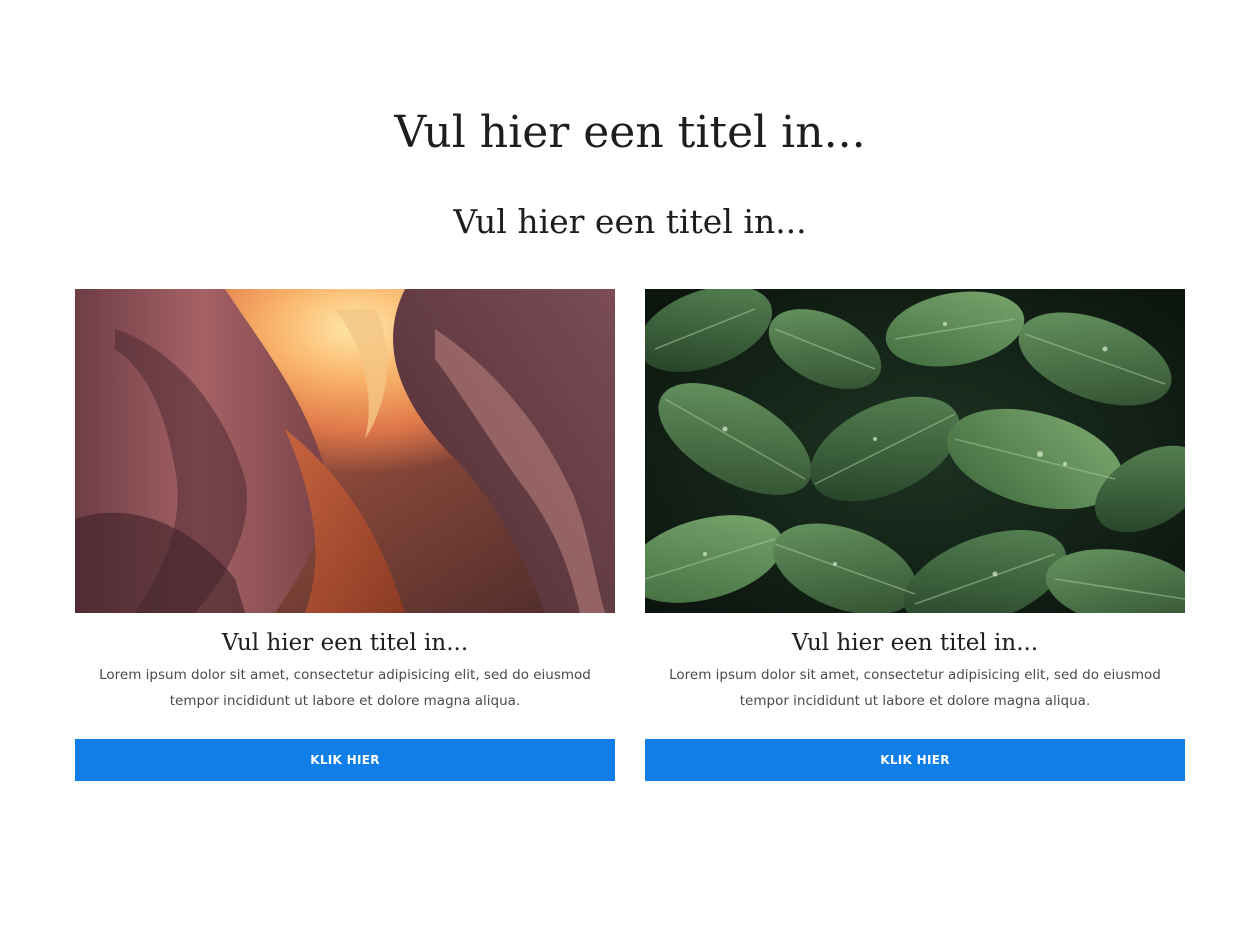  Describe the element at coordinates (345, 451) in the screenshot. I see `canyon-image` at that location.